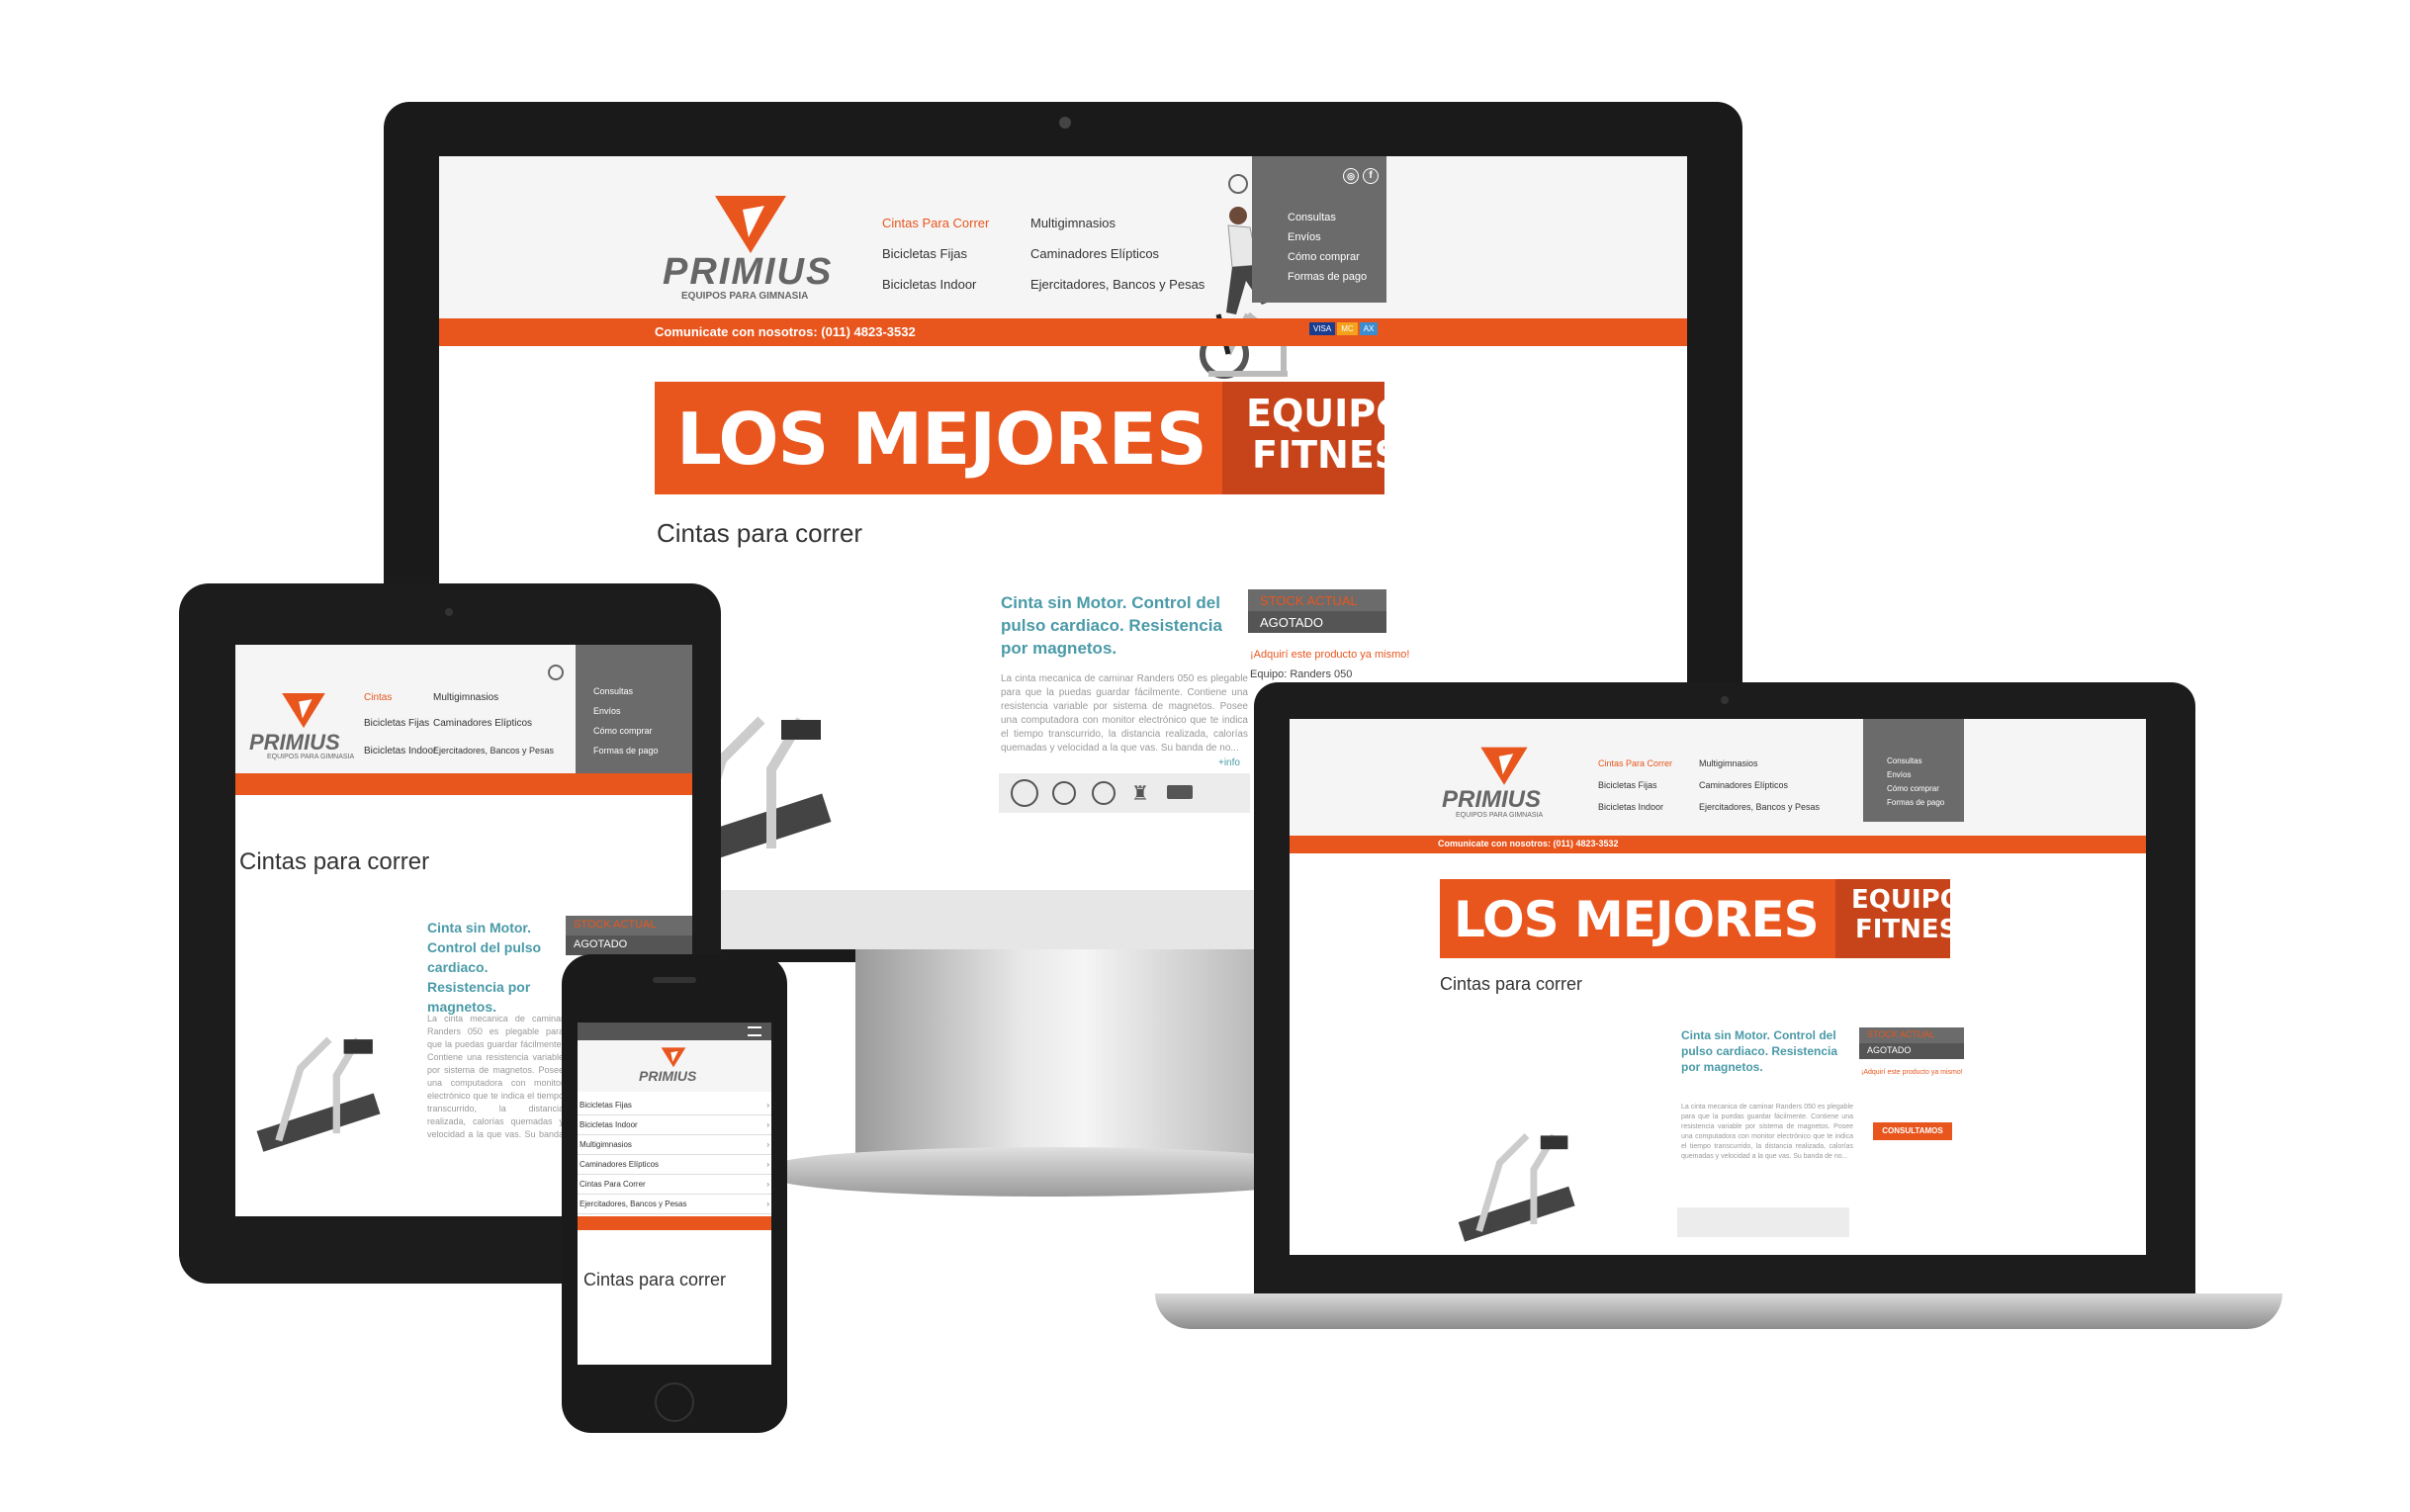 The width and height of the screenshot is (2410, 1512). What do you see at coordinates (1915, 802) in the screenshot?
I see `laptop-panel-formas: Formas de pago` at bounding box center [1915, 802].